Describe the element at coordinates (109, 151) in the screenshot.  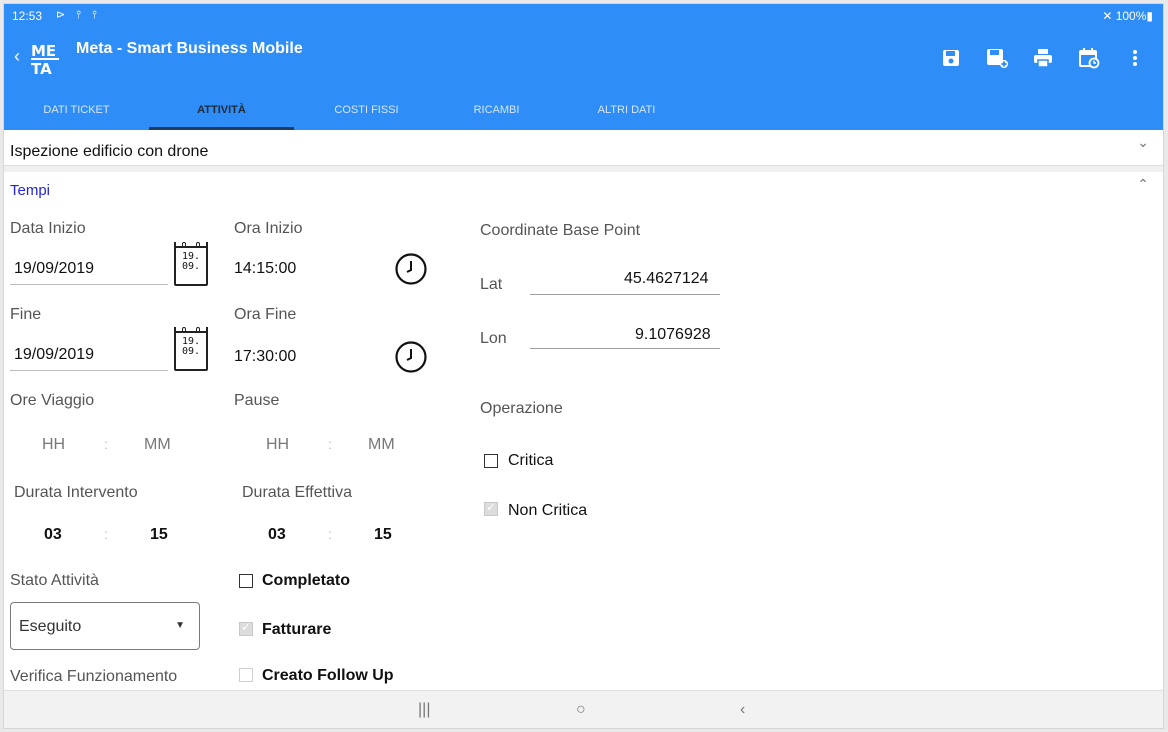
I see `activity-title: Ispezione edificio con drone` at that location.